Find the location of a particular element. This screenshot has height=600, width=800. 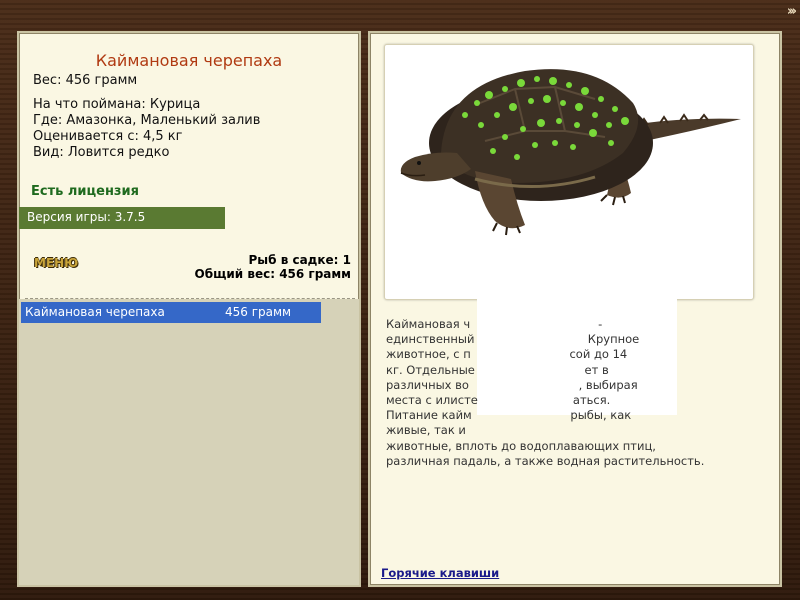

catch-list-item-selected: Каймановая черепаха 456 грамм is located at coordinates (171, 312).